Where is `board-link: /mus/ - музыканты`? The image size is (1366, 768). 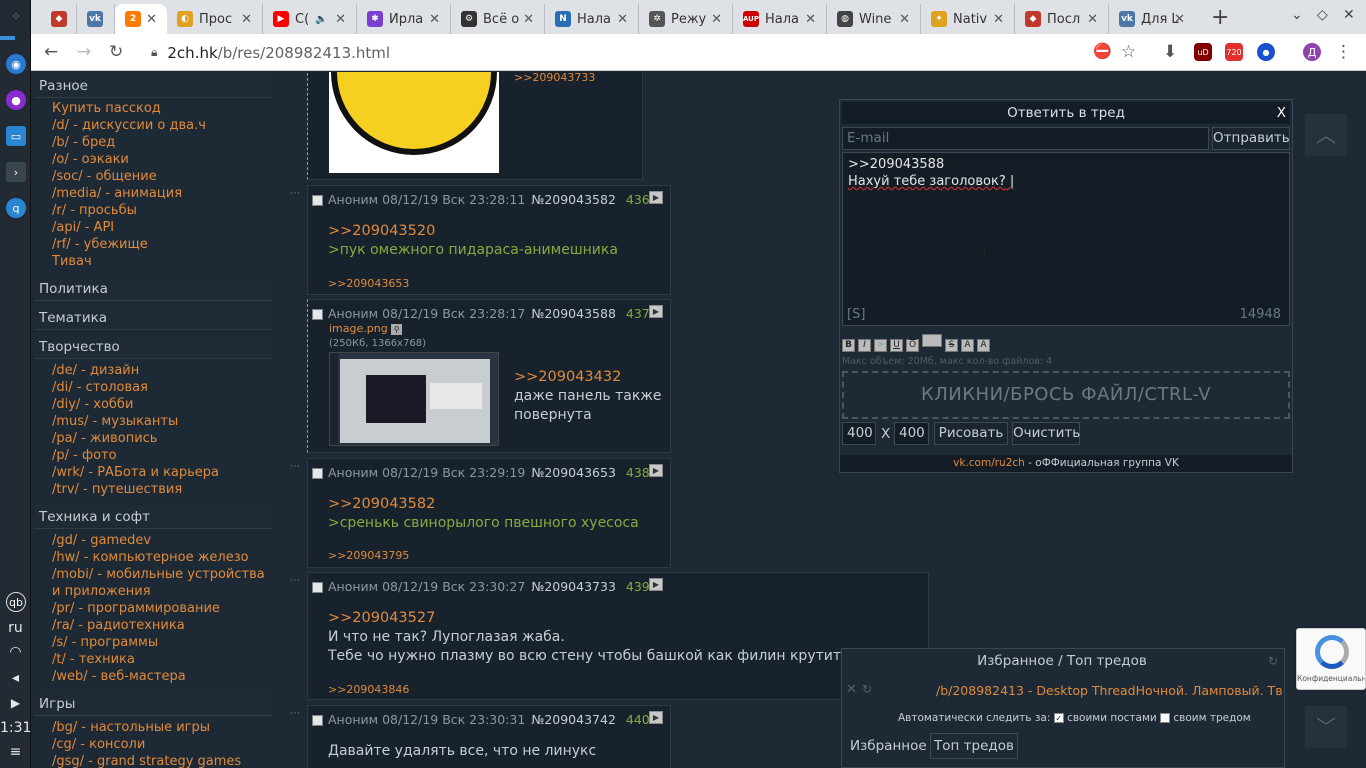 board-link: /mus/ - музыканты is located at coordinates (115, 421).